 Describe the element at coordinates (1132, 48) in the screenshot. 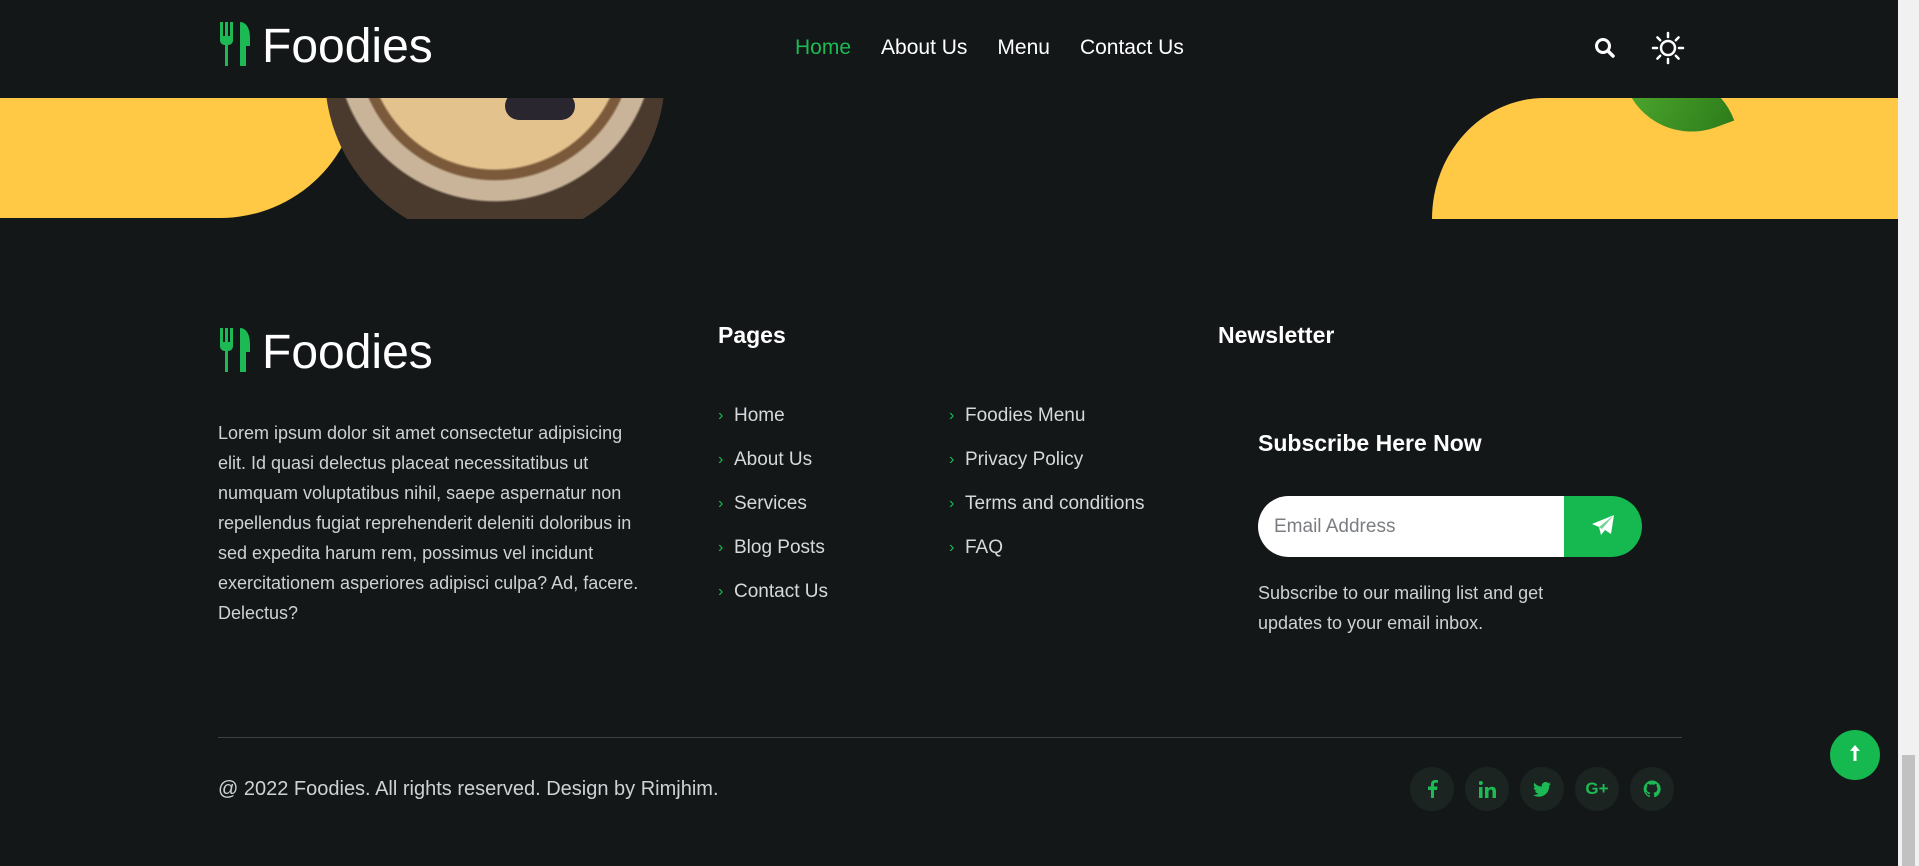

I see `nav-contact-us: Contact Us` at that location.